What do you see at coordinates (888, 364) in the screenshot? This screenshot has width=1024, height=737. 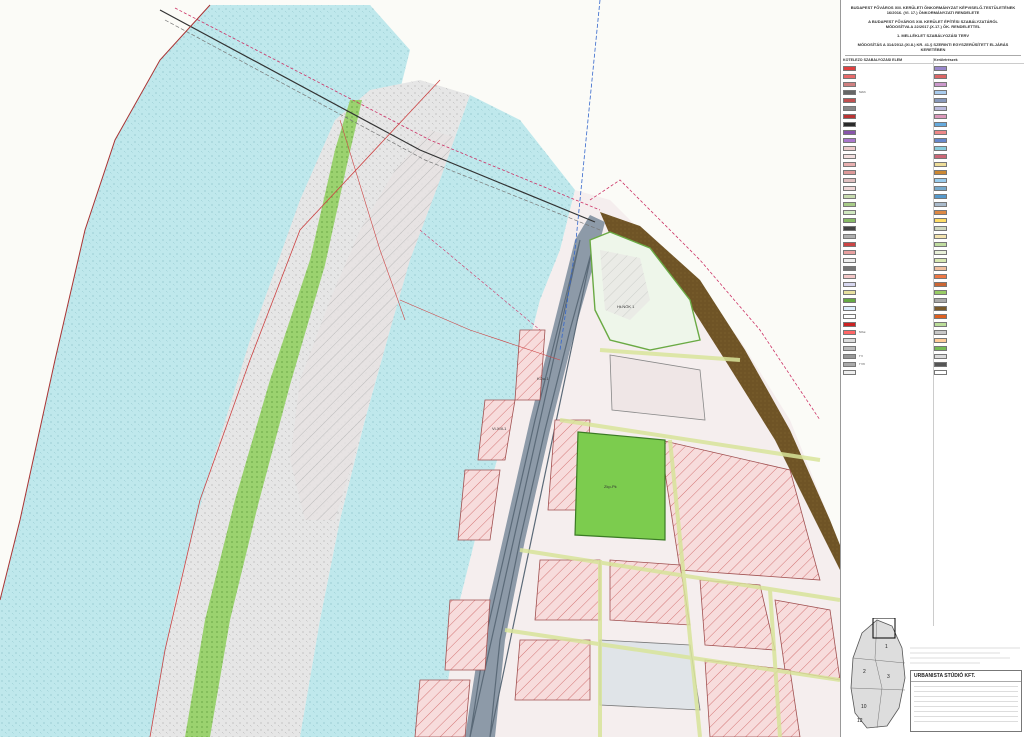 I see `legend-item-left: FVK` at bounding box center [888, 364].